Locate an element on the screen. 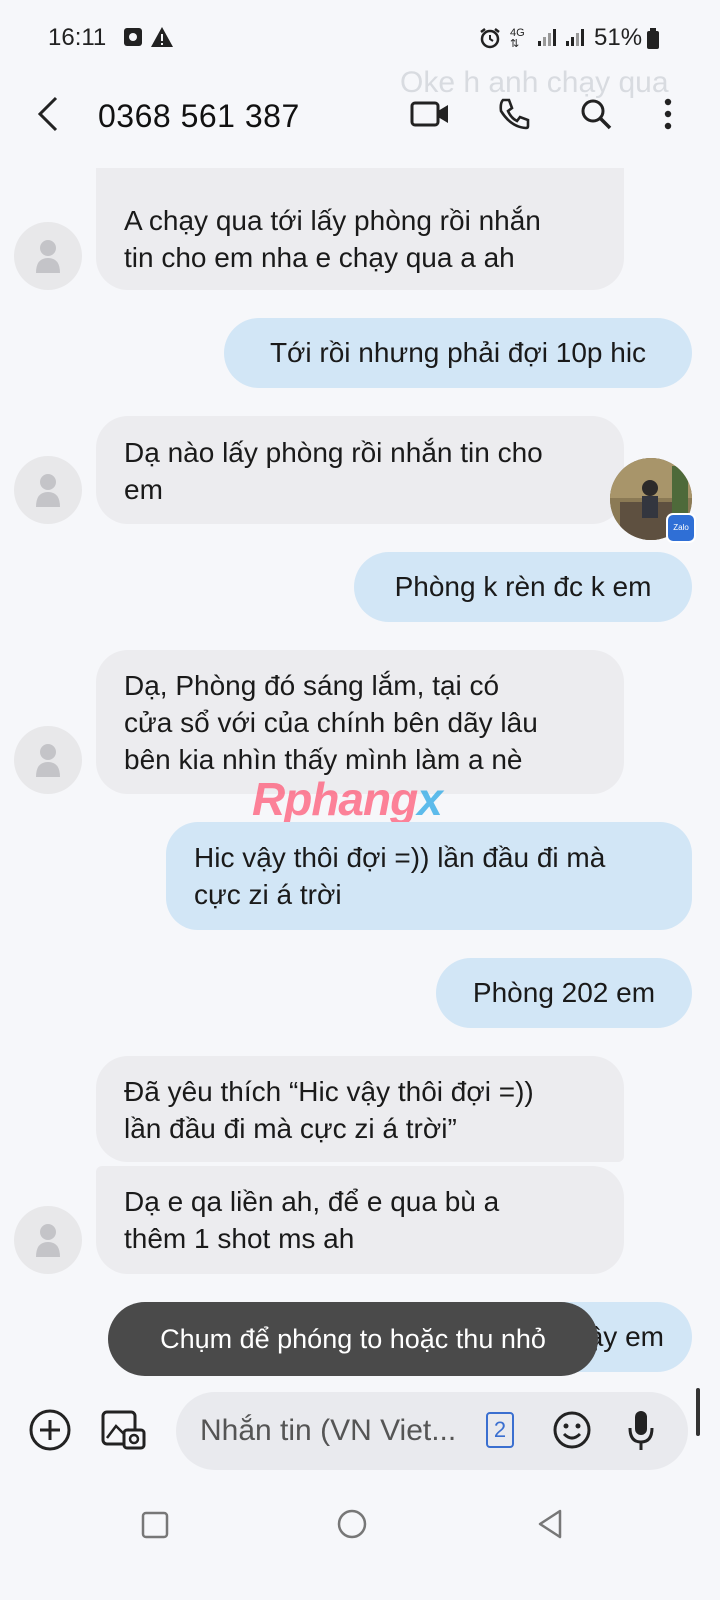 The width and height of the screenshot is (720, 1600). message-bubble-incoming: Dạ nào lấy phòng rồi nhắn tin cho em is located at coordinates (360, 470).